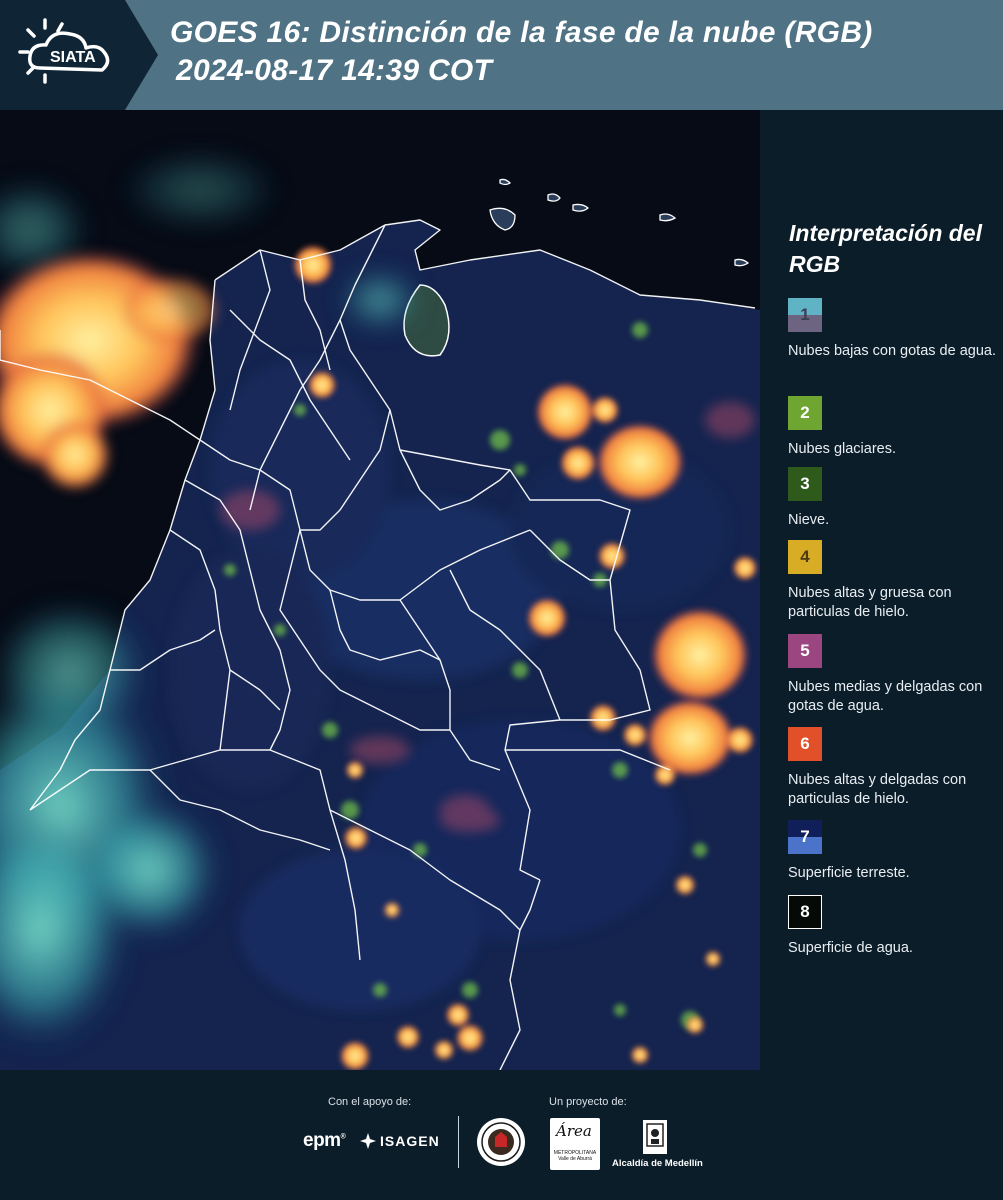 This screenshot has width=1003, height=1200. I want to click on legend-swatch: 6, so click(805, 744).